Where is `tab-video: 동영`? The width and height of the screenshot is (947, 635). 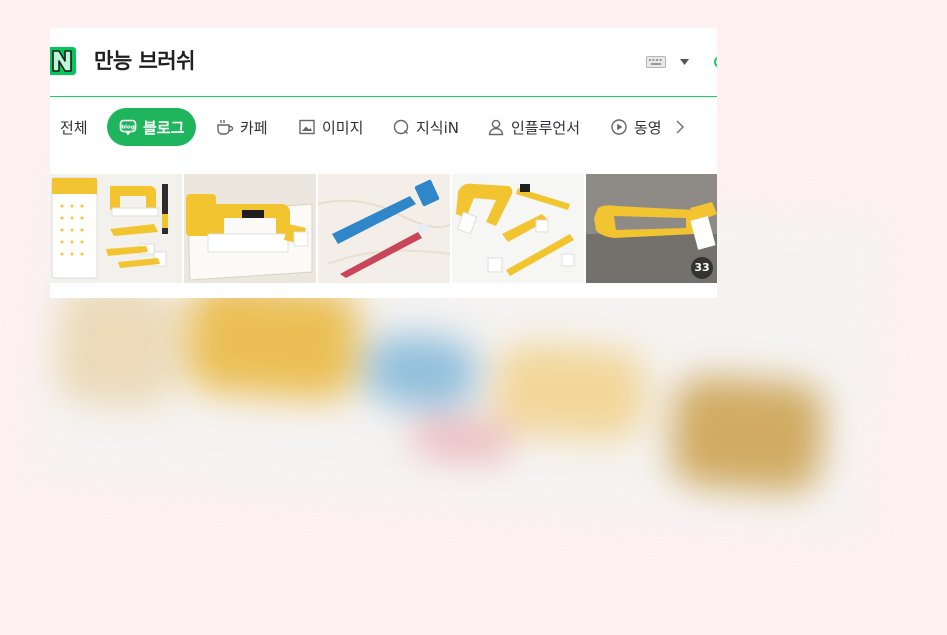
tab-video: 동영 is located at coordinates (636, 127).